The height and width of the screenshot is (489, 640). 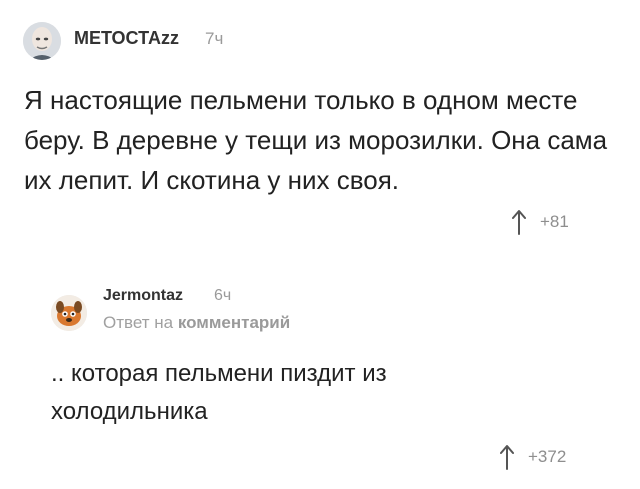 What do you see at coordinates (554, 221) in the screenshot?
I see `rating-value: +81` at bounding box center [554, 221].